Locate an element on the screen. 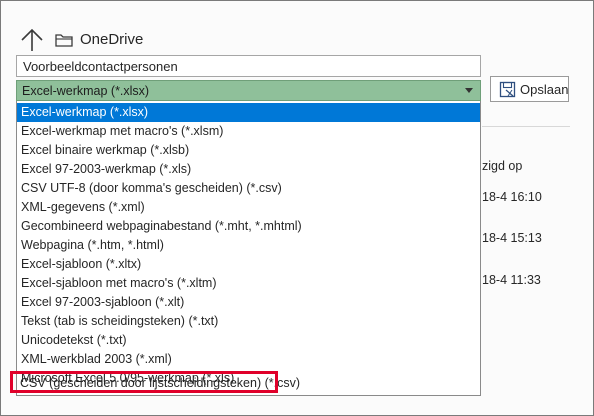 This screenshot has width=594, height=416. file-format-selected-value: Excel-werkmap (*.xlsx) is located at coordinates (86, 91).